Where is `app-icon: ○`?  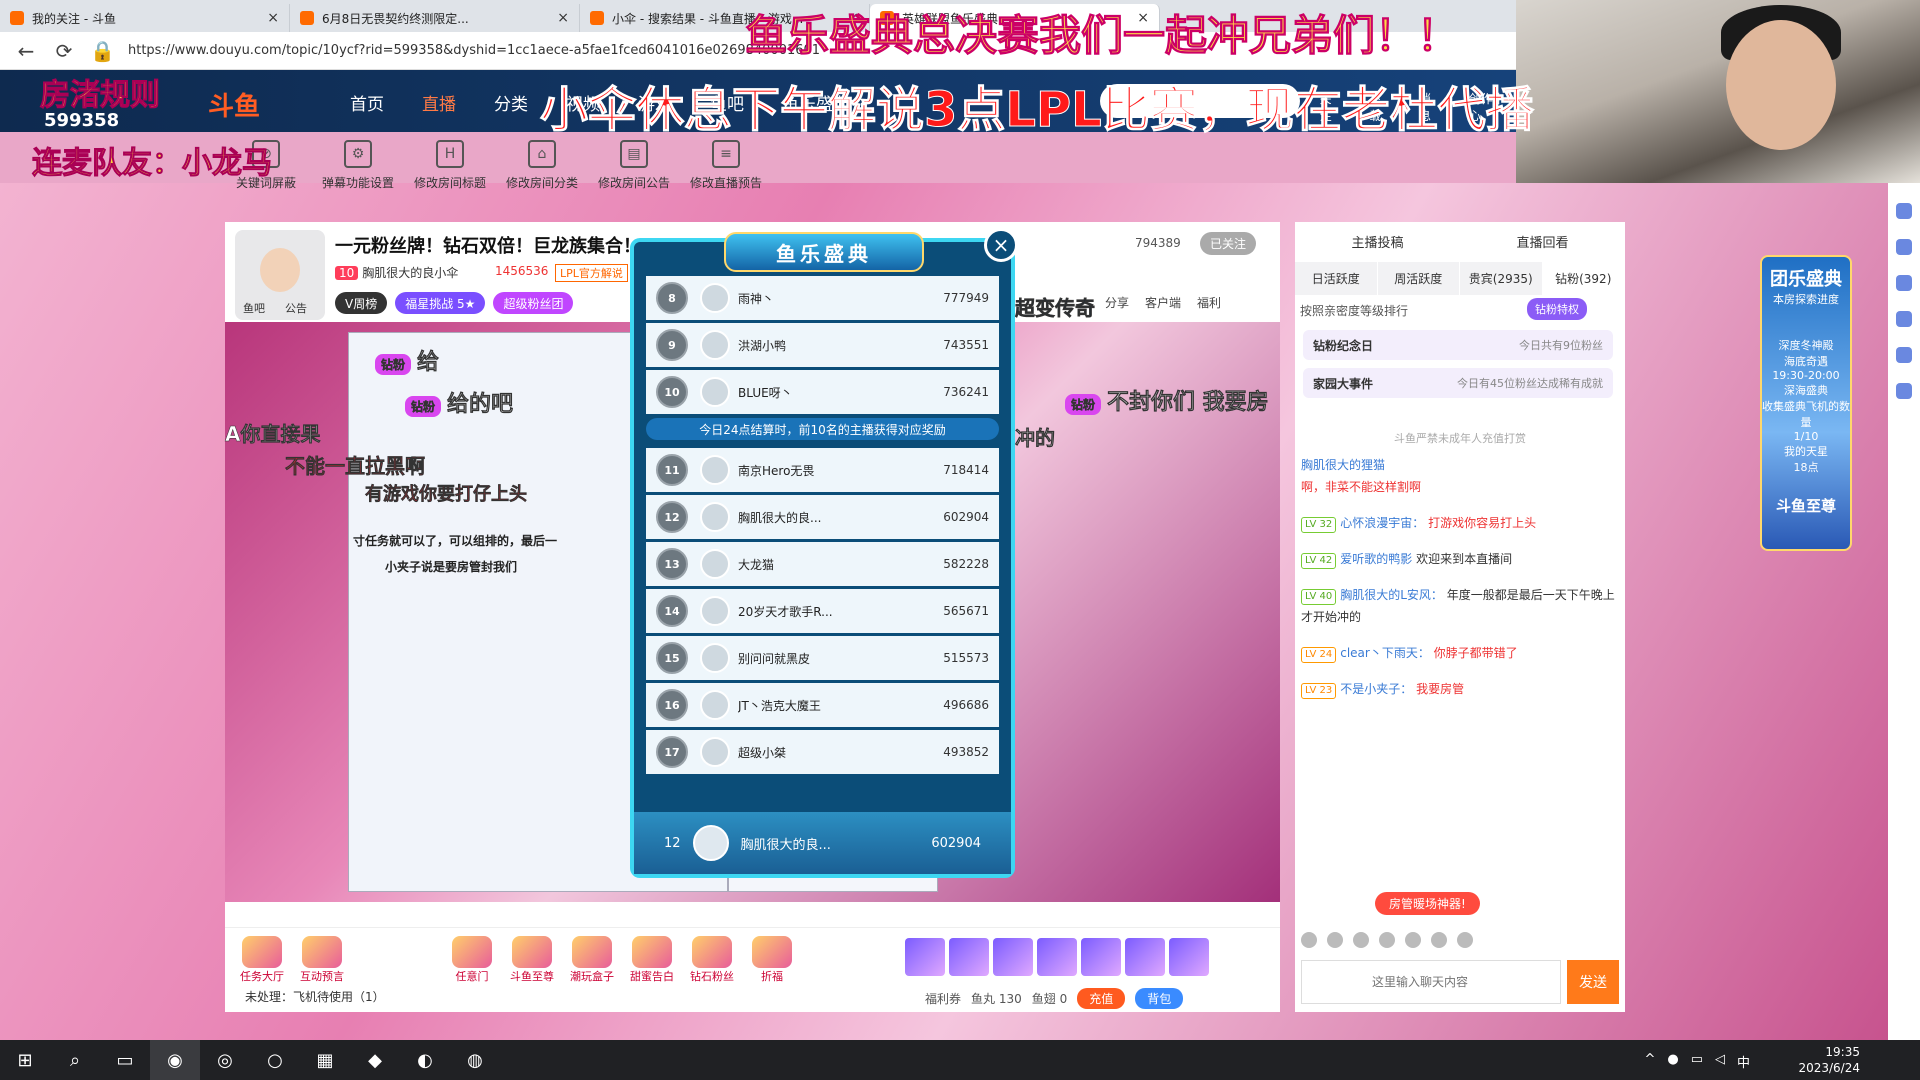 app-icon: ○ is located at coordinates (275, 1060).